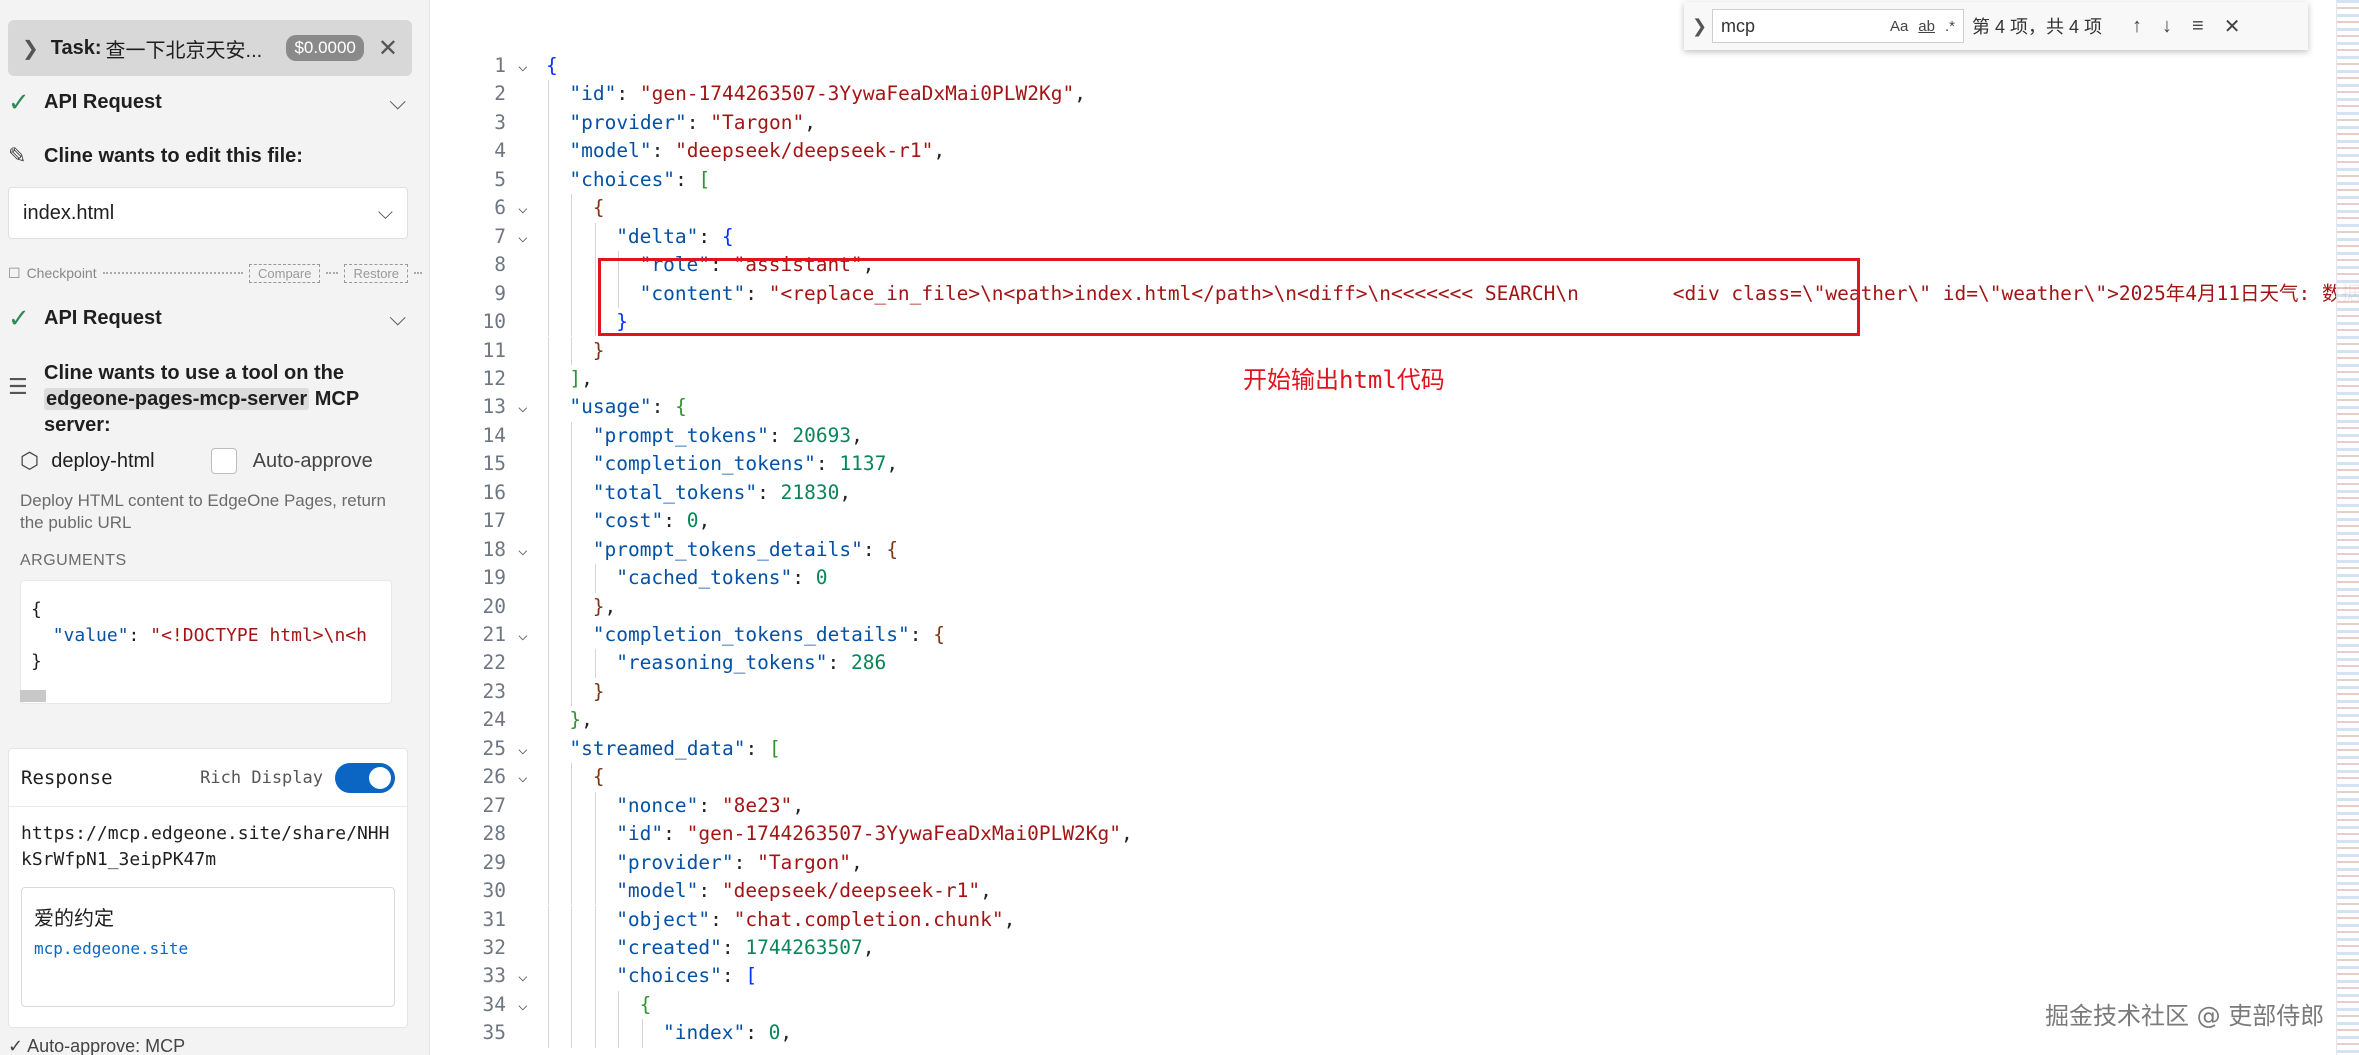 The width and height of the screenshot is (2359, 1055). I want to click on code-line: 14 "prompt_tokens": 20693,, so click(1382, 436).